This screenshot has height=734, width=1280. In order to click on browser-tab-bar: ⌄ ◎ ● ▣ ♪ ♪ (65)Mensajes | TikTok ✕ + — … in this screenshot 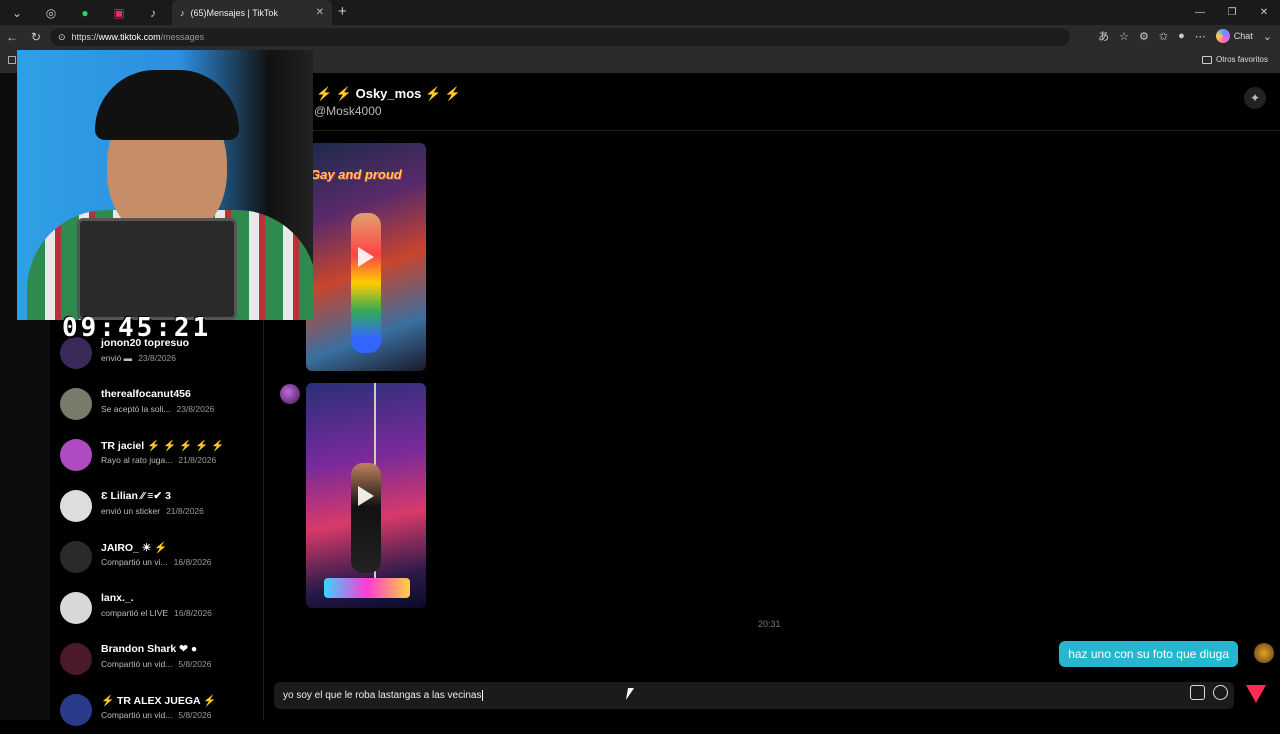, I will do `click(640, 12)`.